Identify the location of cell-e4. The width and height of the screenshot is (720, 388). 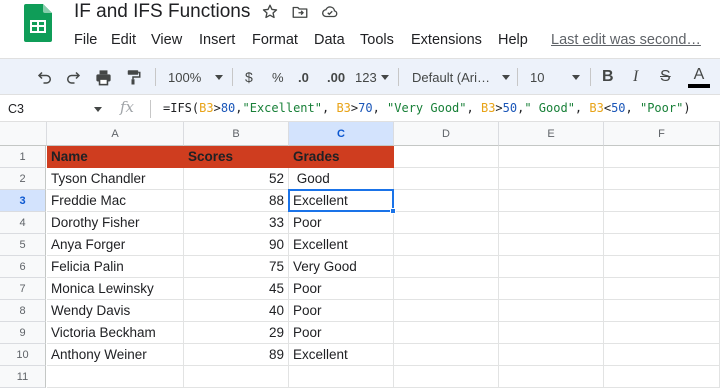
(551, 223).